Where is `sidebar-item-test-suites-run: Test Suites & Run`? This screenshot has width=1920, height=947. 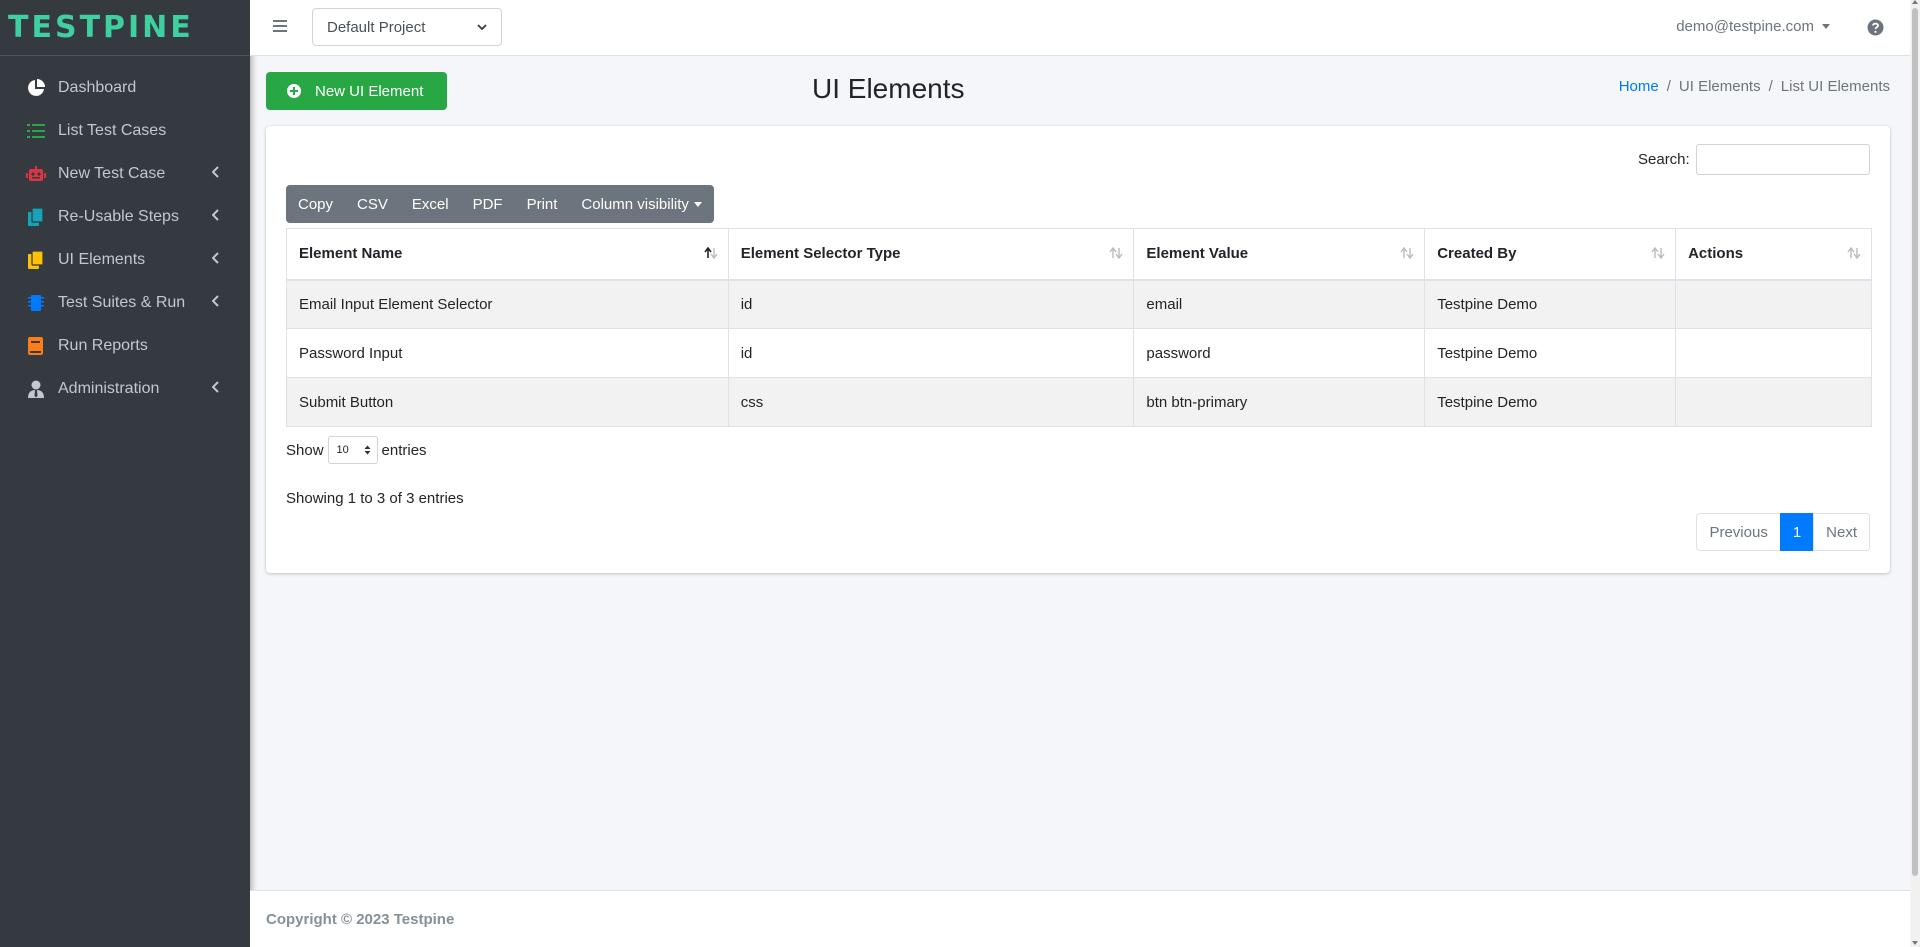
sidebar-item-test-suites-run: Test Suites & Run is located at coordinates (125, 302).